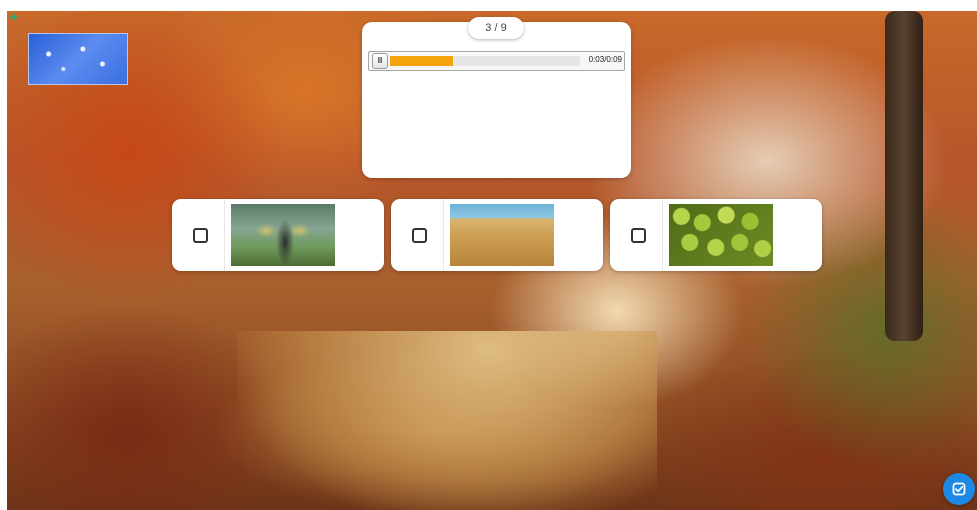 The height and width of the screenshot is (510, 977). What do you see at coordinates (605, 59) in the screenshot?
I see `time-readout: 0:03/0:09` at bounding box center [605, 59].